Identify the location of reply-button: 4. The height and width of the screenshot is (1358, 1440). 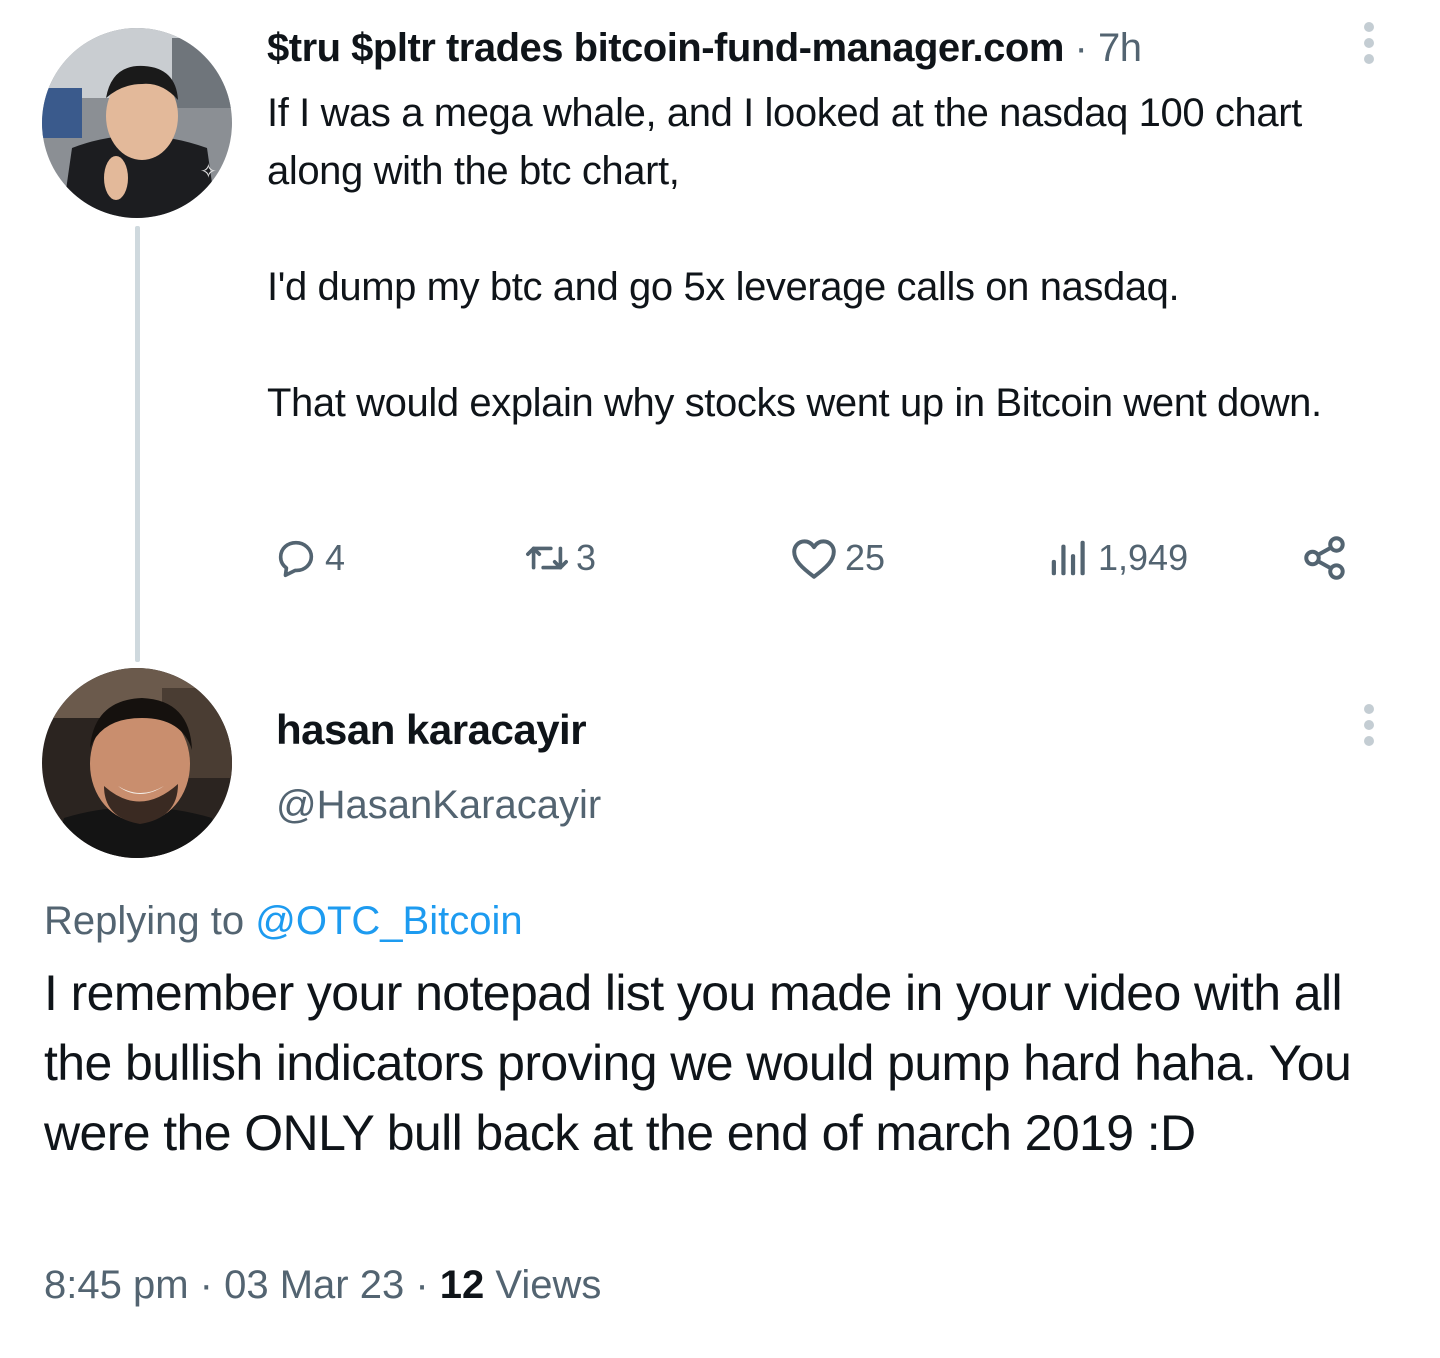
(309, 558).